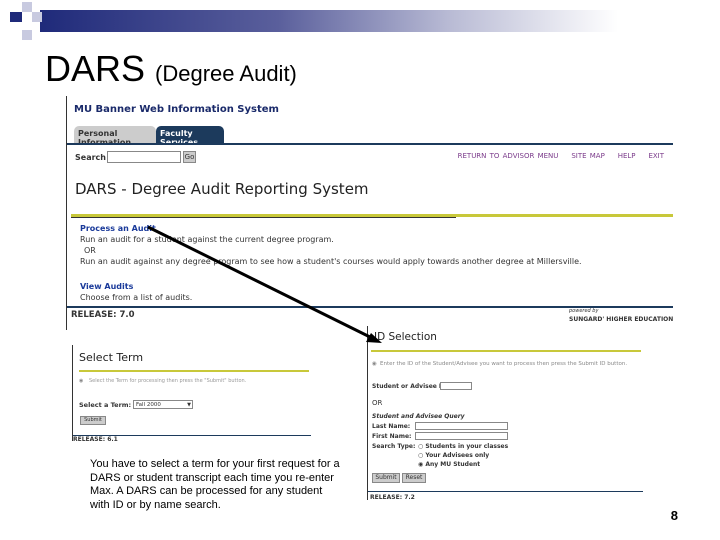  I want to click on arrow-head-icon, so click(374, 338).